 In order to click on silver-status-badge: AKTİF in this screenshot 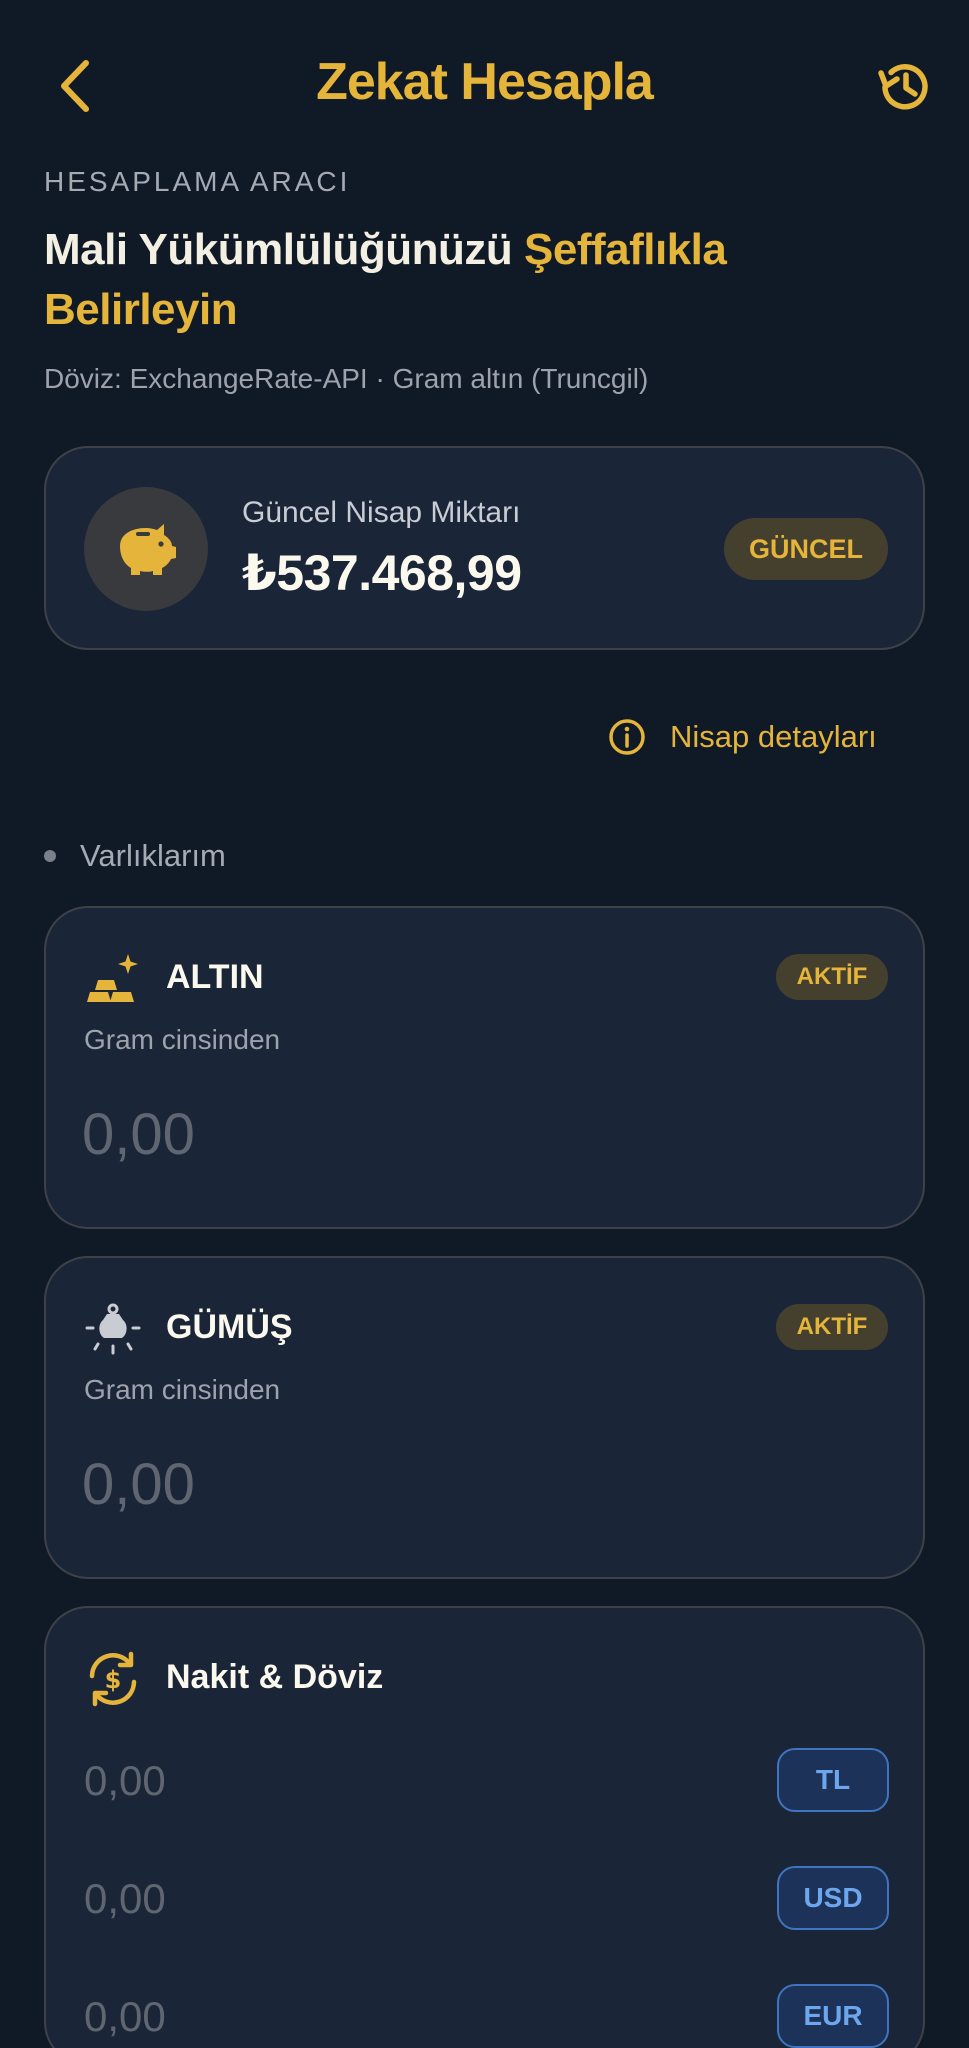, I will do `click(832, 1327)`.